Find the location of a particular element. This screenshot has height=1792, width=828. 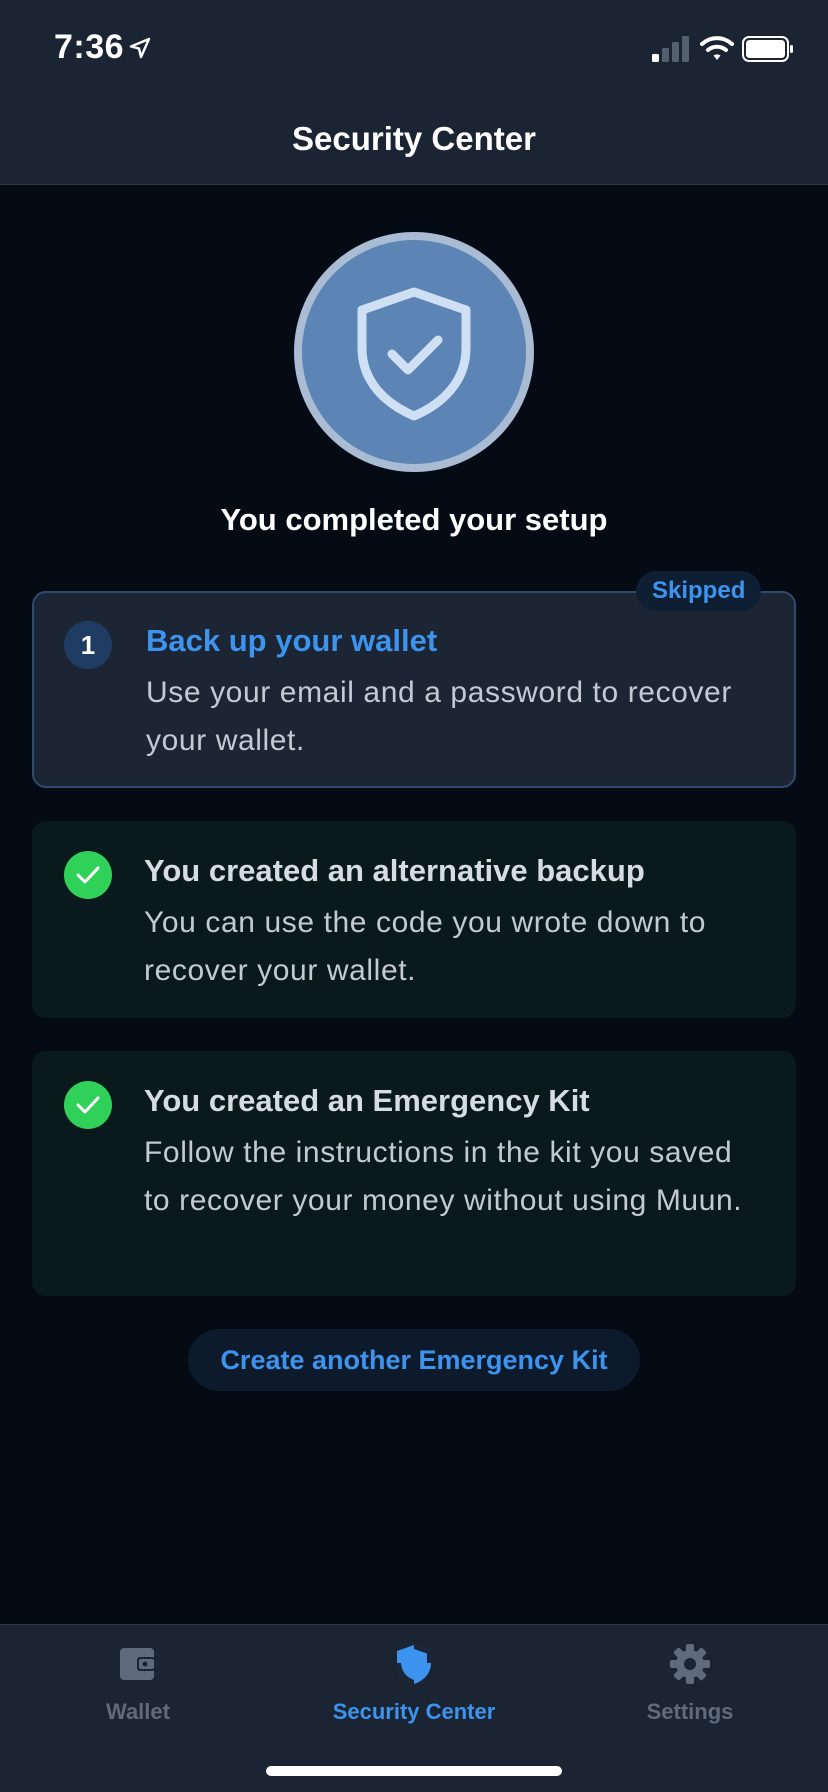

wifi-icon is located at coordinates (717, 48).